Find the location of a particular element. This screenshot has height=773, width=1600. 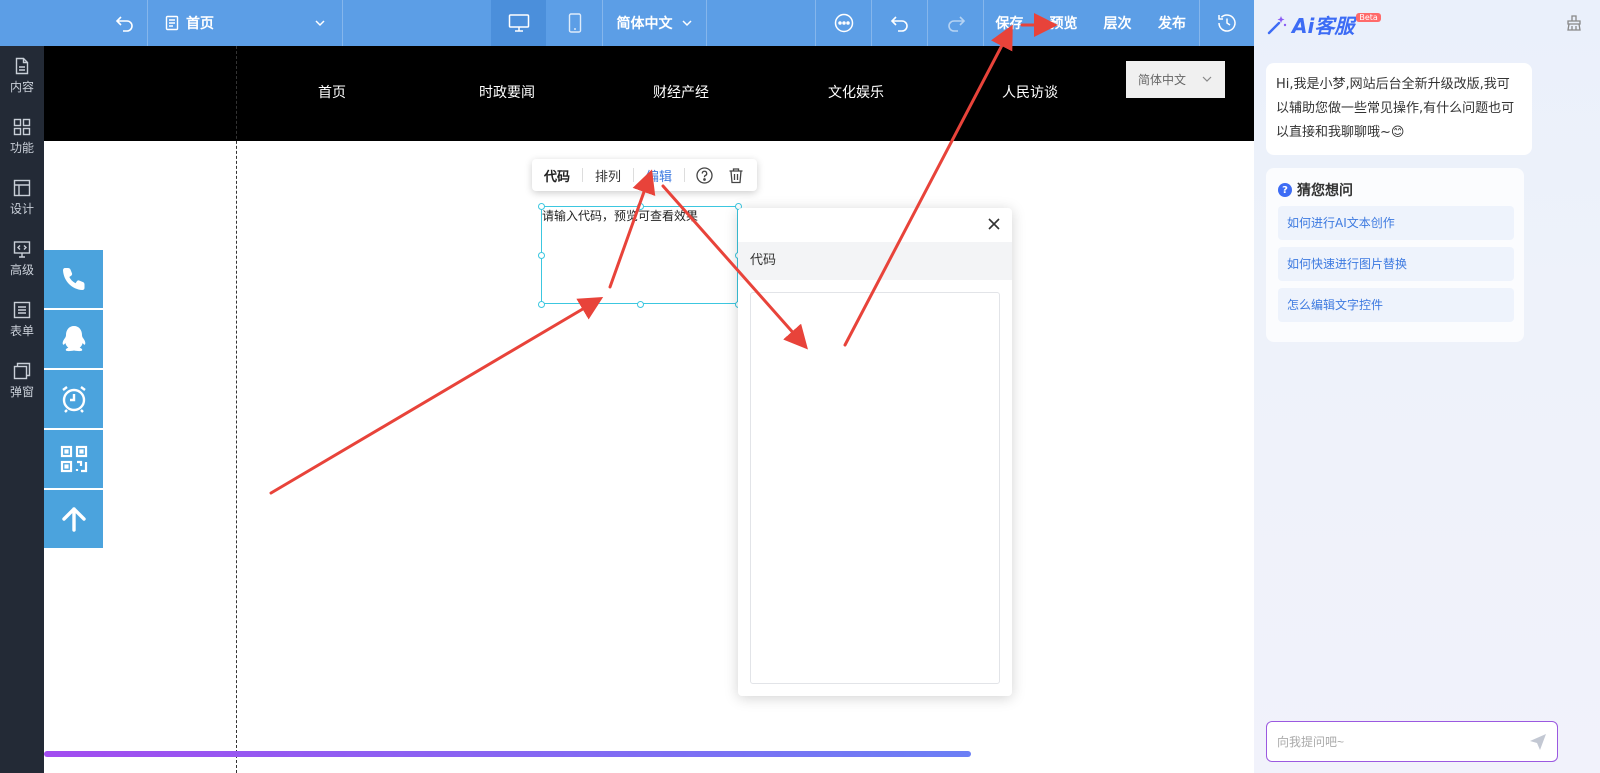

send-icon is located at coordinates (1538, 742).